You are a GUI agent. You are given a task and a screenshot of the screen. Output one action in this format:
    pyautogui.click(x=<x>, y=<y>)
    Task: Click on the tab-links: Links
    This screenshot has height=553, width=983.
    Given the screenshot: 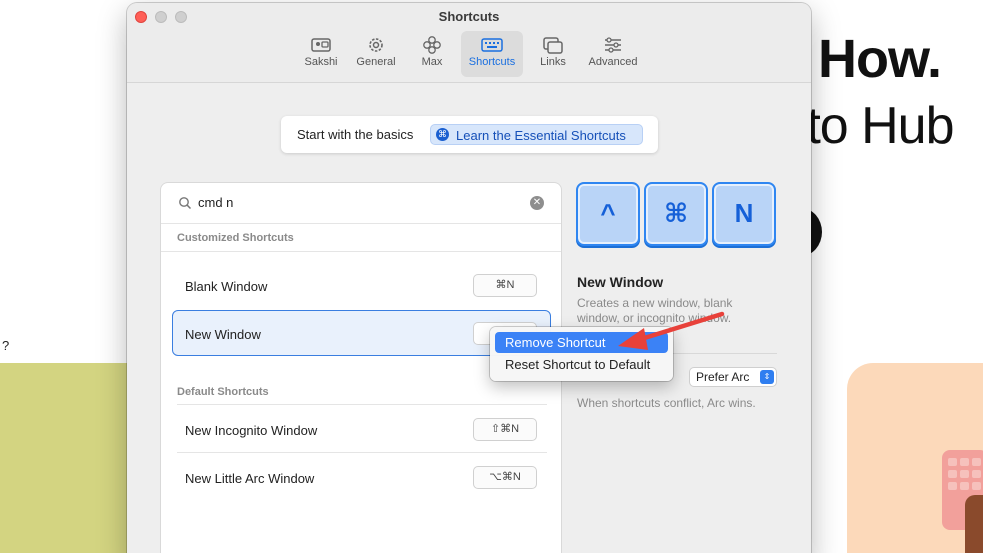 What is the action you would take?
    pyautogui.click(x=553, y=54)
    